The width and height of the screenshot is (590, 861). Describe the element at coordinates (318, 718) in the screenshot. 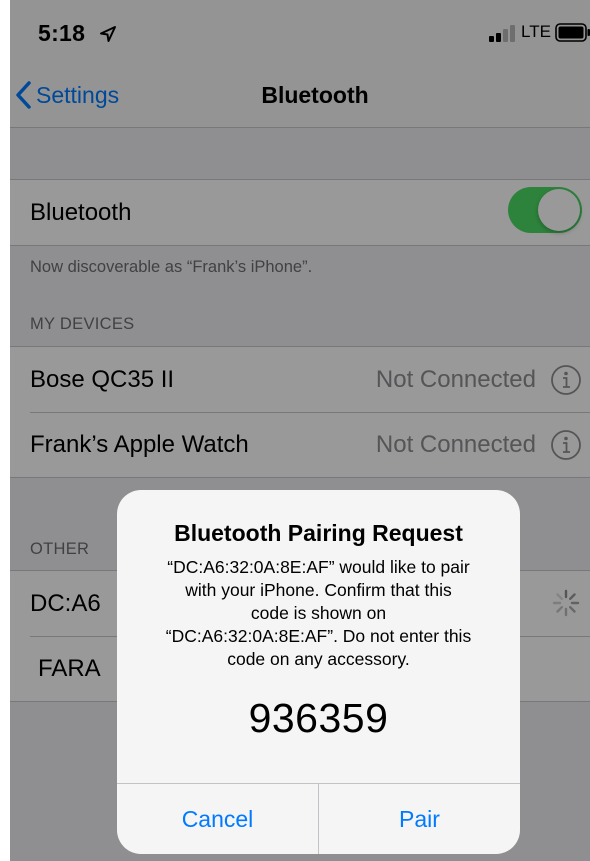

I see `pairing-code: 936359` at that location.